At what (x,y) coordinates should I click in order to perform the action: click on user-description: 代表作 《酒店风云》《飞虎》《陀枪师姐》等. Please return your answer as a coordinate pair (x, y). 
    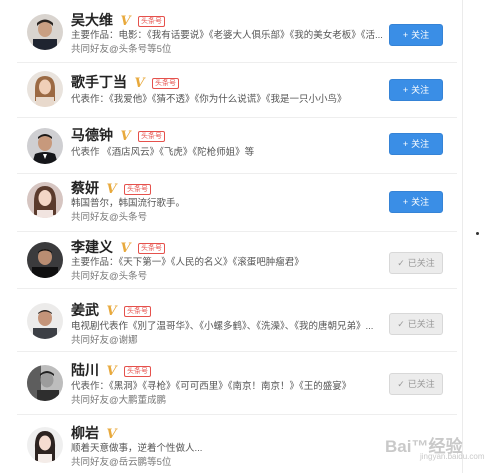
    Looking at the image, I should click on (163, 152).